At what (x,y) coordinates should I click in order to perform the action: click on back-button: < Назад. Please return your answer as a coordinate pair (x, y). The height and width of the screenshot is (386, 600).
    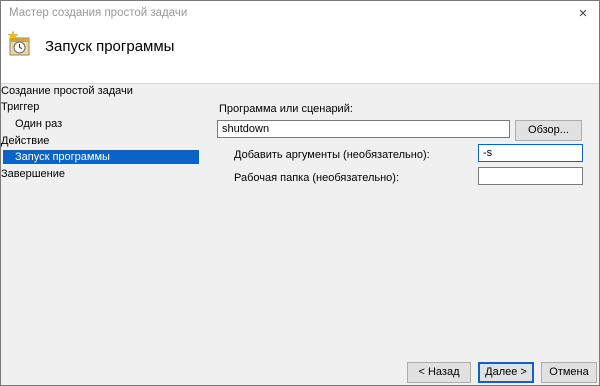
    Looking at the image, I should click on (439, 372).